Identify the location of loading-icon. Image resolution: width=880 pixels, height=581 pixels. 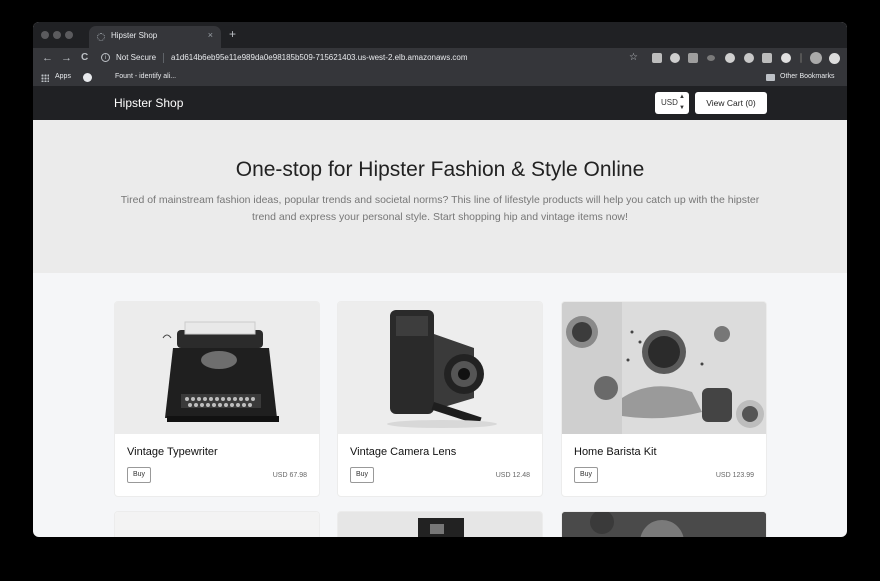
(101, 37).